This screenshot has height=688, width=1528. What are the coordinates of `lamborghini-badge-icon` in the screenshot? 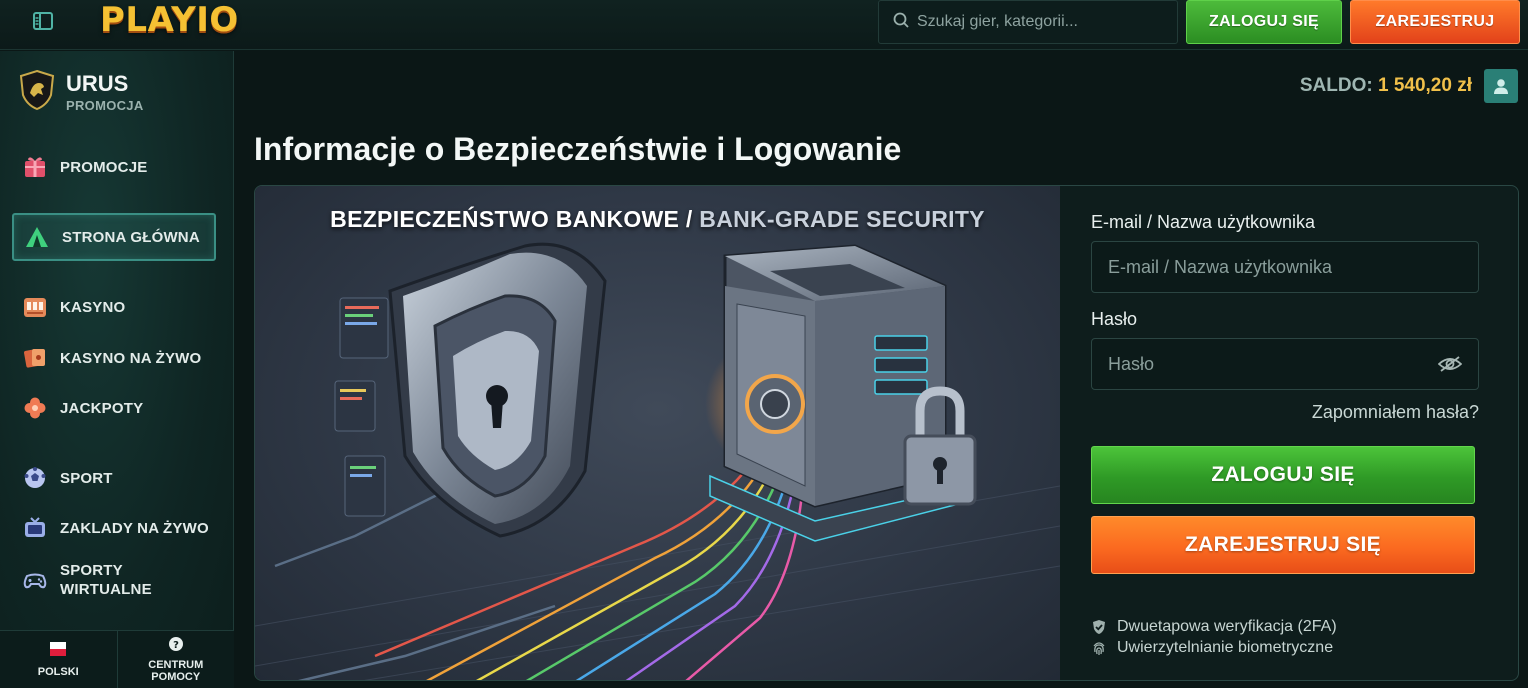 It's located at (37, 90).